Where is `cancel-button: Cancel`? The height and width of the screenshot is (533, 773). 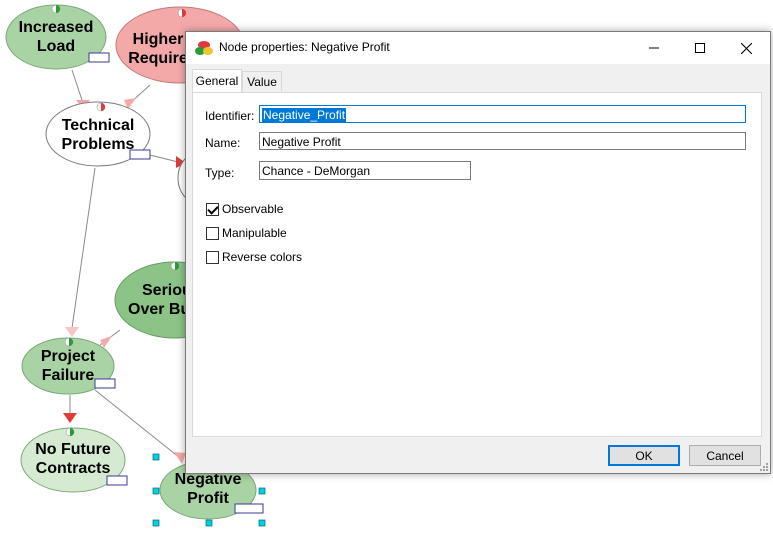 cancel-button: Cancel is located at coordinates (725, 455).